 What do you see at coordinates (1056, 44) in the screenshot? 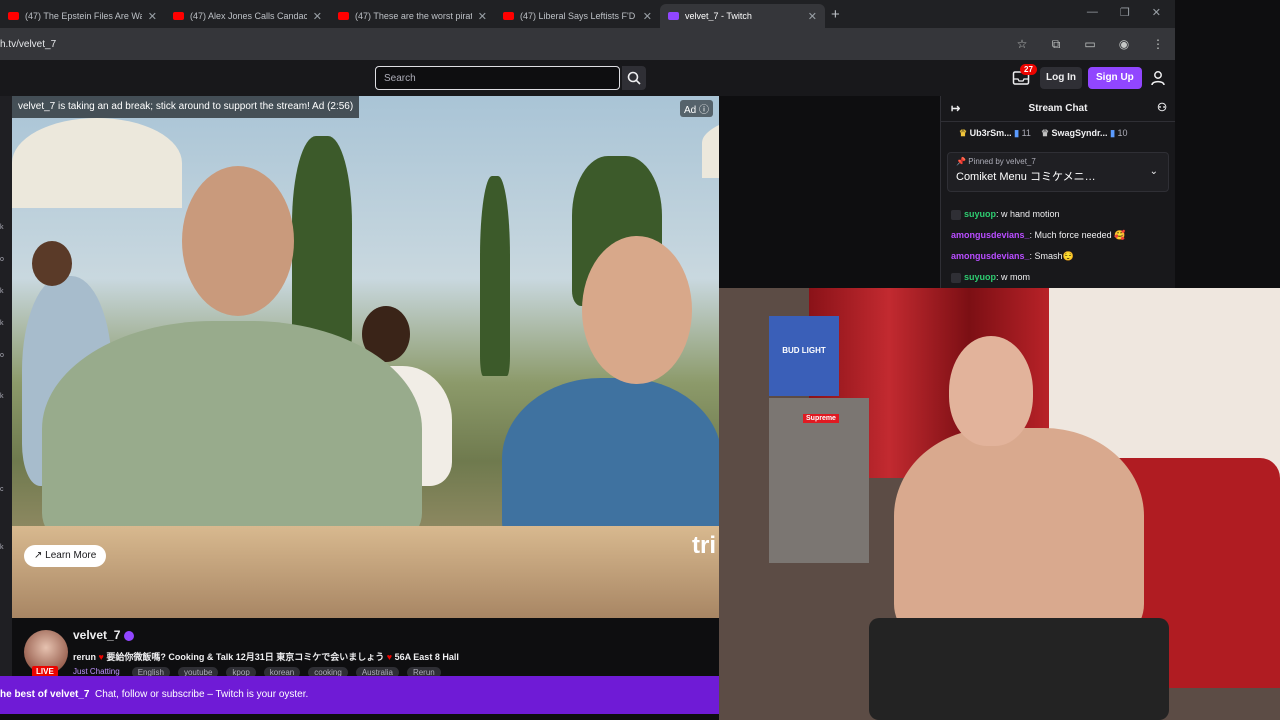
I see `extensions-icon: ⧉` at bounding box center [1056, 44].